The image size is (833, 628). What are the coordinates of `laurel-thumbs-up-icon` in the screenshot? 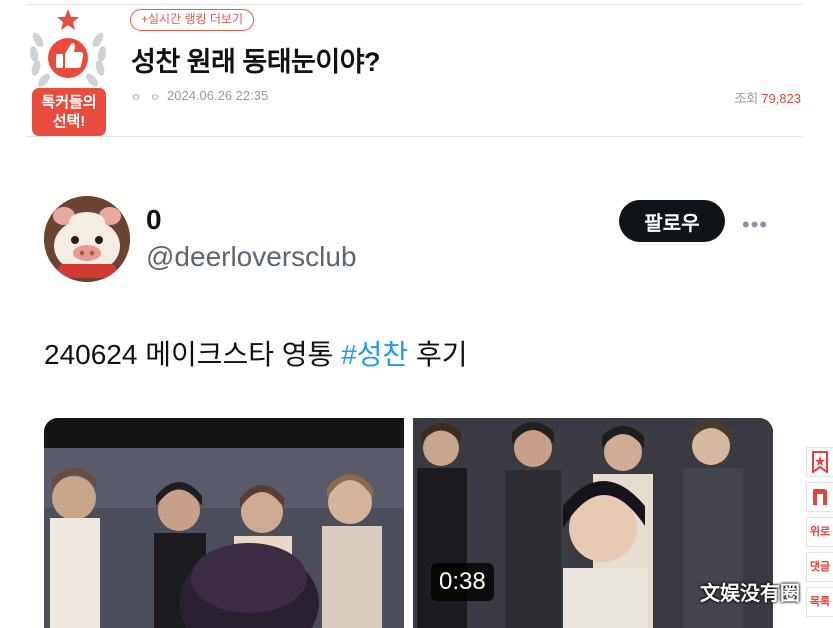 It's located at (68, 48).